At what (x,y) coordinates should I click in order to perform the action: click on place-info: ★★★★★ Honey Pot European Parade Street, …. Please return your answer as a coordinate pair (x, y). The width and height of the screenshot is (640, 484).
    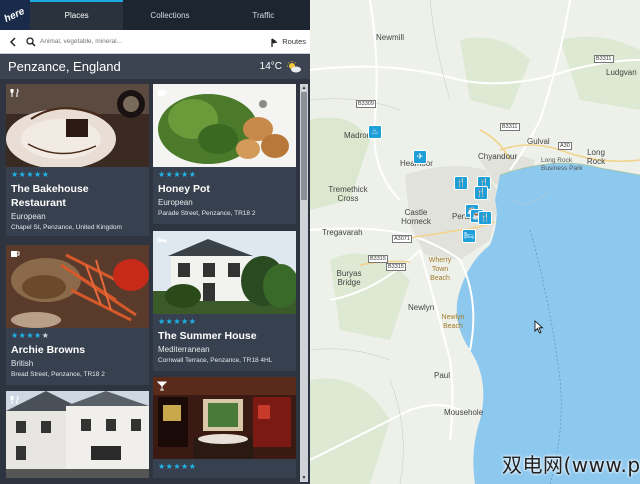
    Looking at the image, I should click on (224, 194).